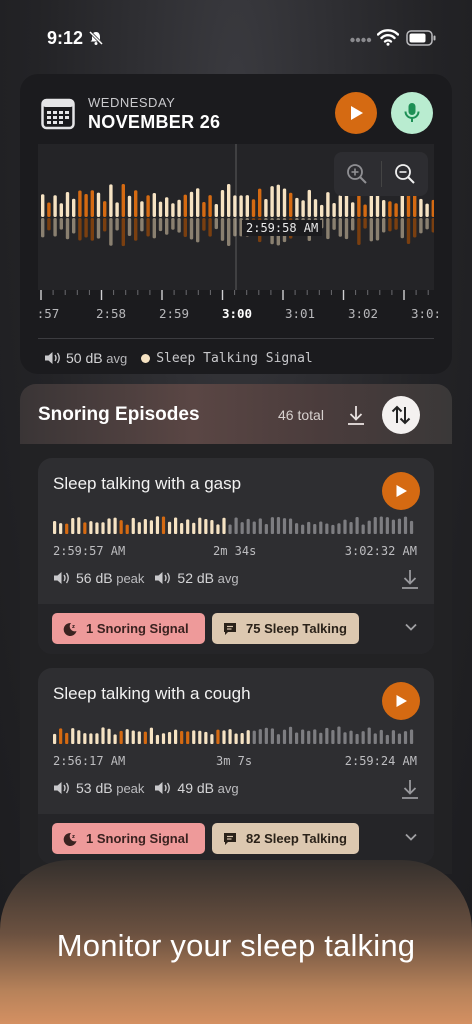  Describe the element at coordinates (58, 114) in the screenshot. I see `calendar-icon` at that location.